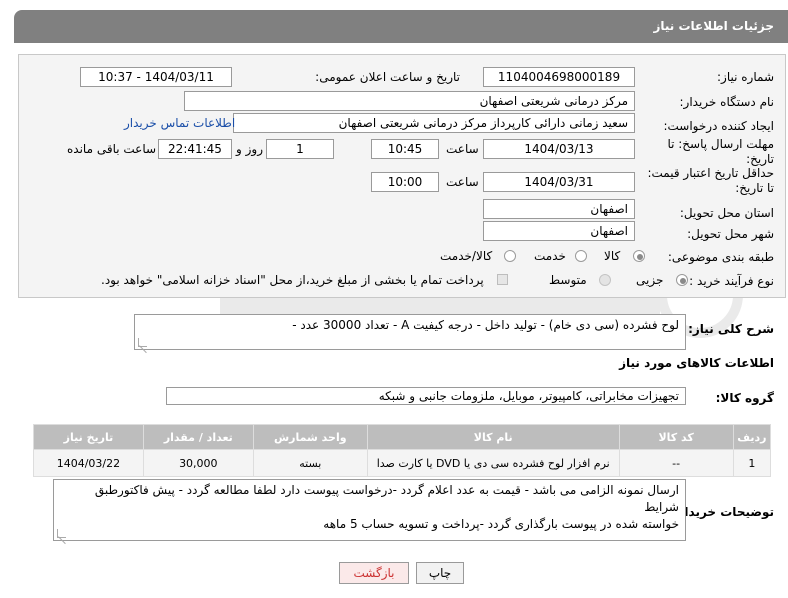 This screenshot has height=598, width=788. I want to click on category-option-service: خدمت, so click(550, 256).